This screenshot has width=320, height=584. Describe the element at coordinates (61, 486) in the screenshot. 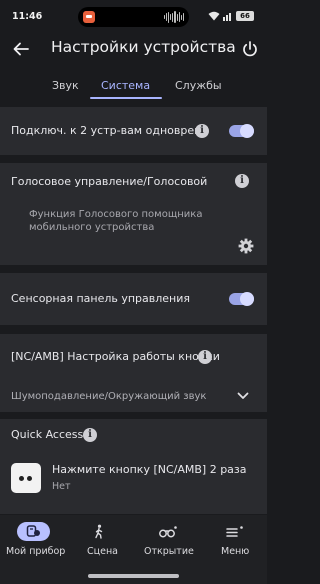

I see `quick-access-item-value: Нет` at that location.